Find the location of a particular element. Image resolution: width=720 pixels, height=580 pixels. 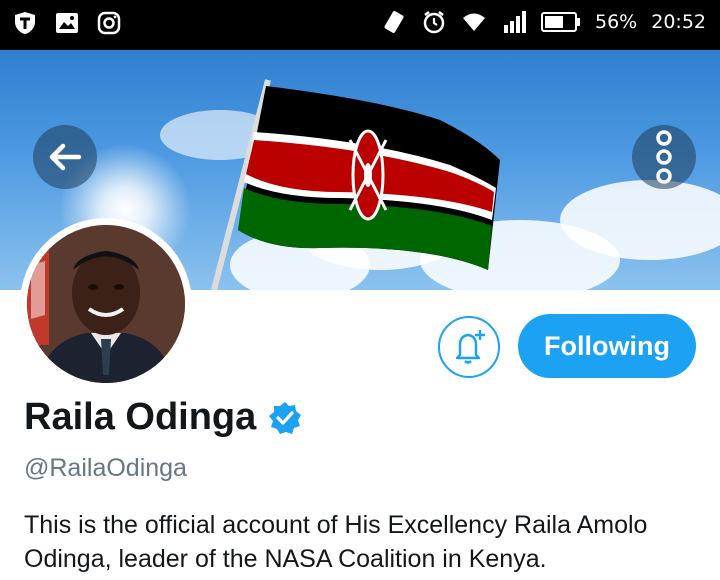

notifications-button is located at coordinates (469, 347).